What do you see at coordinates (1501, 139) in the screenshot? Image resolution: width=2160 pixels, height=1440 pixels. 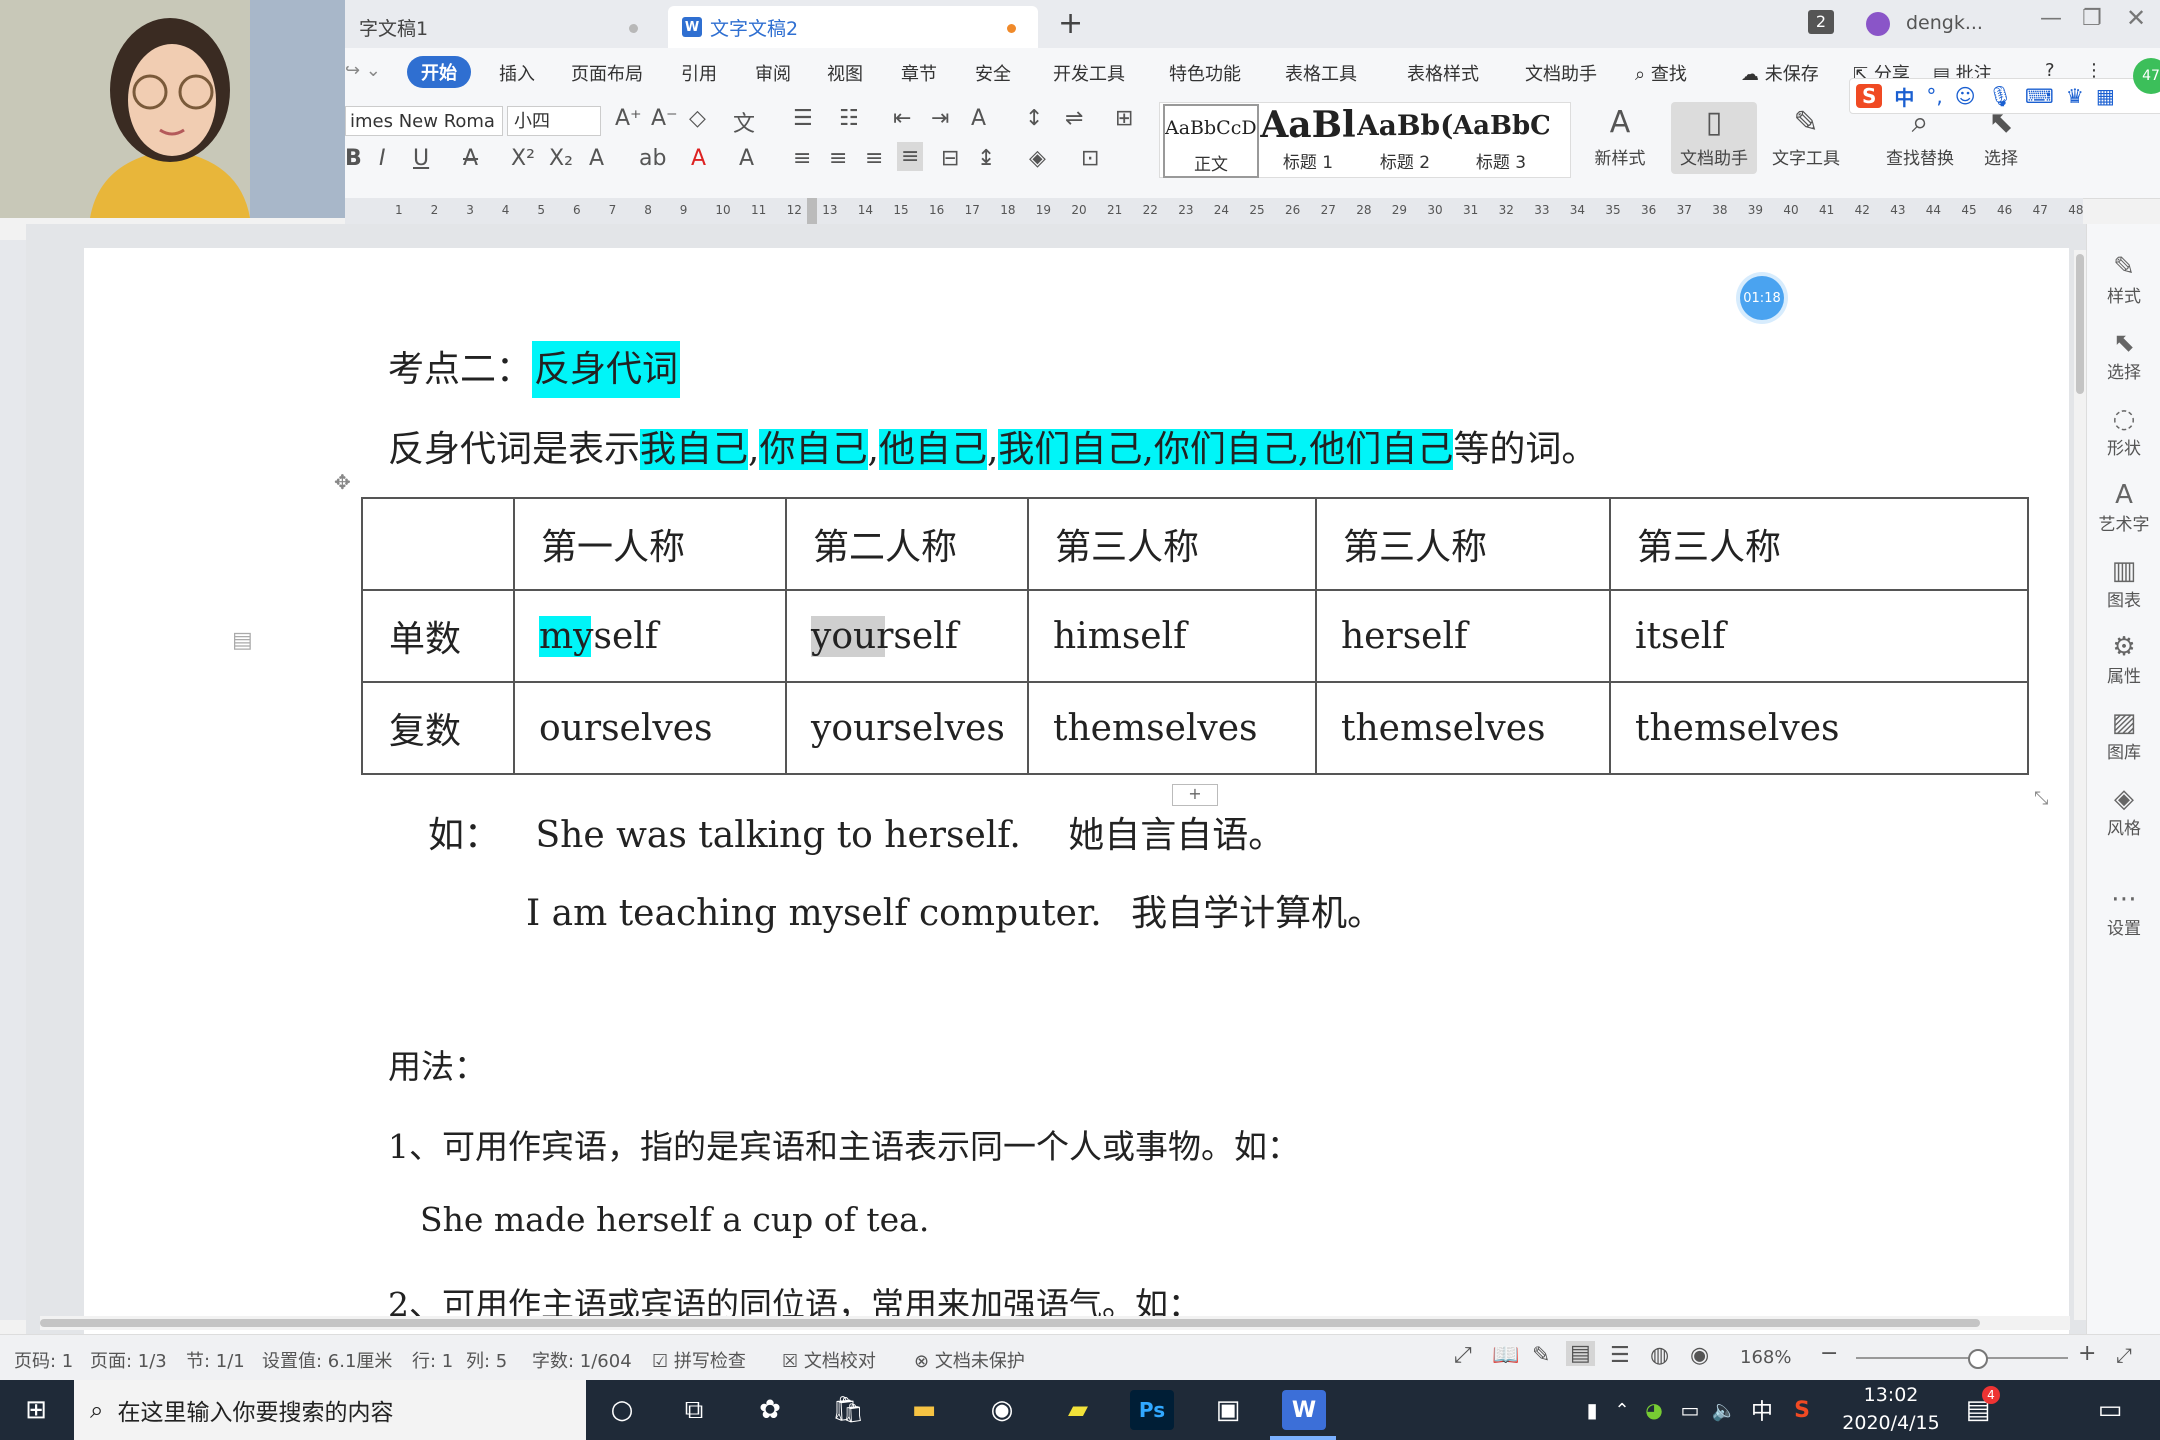 I see `style-heading-3: AaBbC 标题 3` at bounding box center [1501, 139].